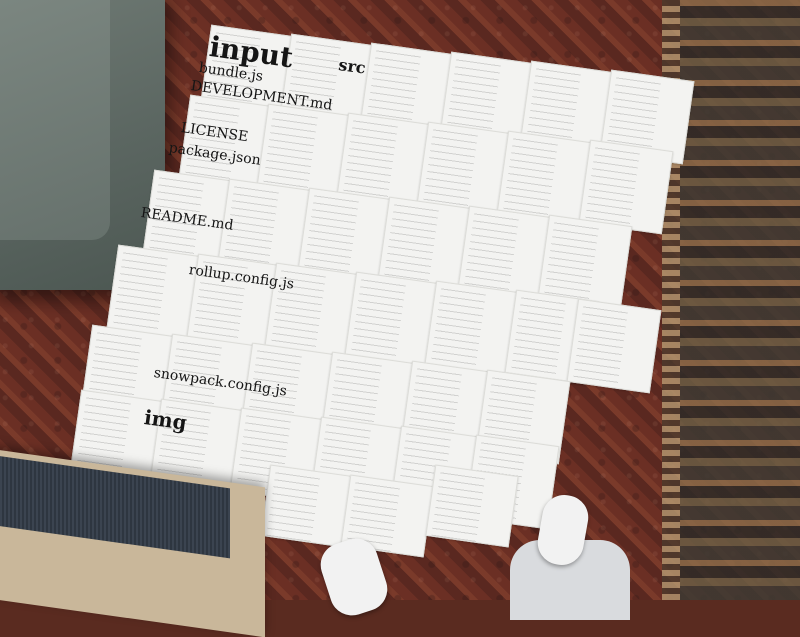 This screenshot has height=637, width=800. What do you see at coordinates (740, 300) in the screenshot?
I see `rug-border` at bounding box center [740, 300].